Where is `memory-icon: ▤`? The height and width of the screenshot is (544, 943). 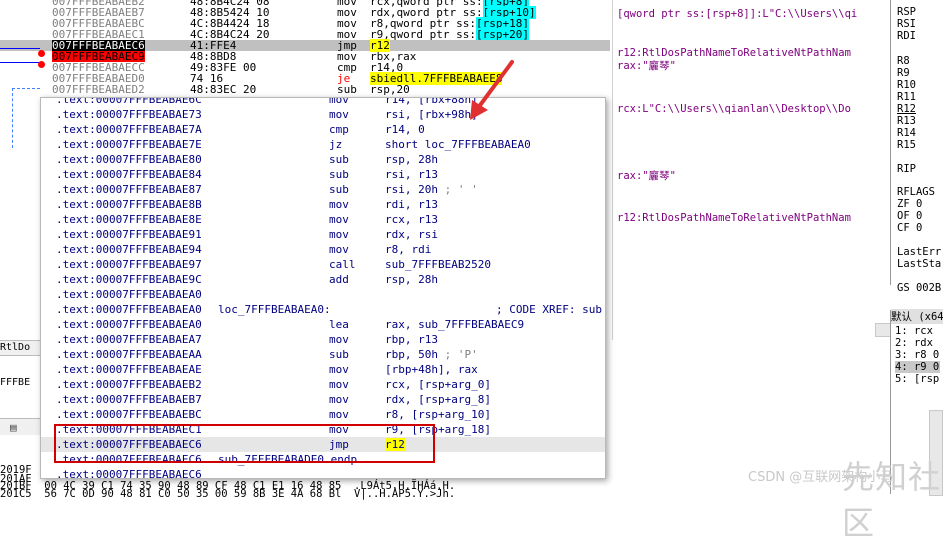
memory-icon: ▤ is located at coordinates (13, 427).